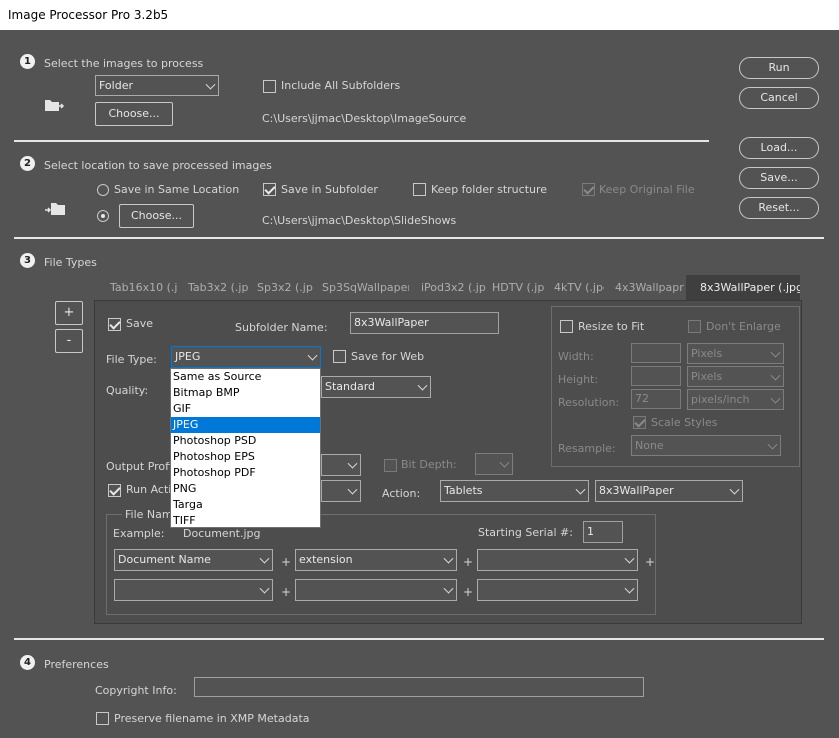 Image resolution: width=839 pixels, height=738 pixels. What do you see at coordinates (139, 533) in the screenshot?
I see `example-label: Example:` at bounding box center [139, 533].